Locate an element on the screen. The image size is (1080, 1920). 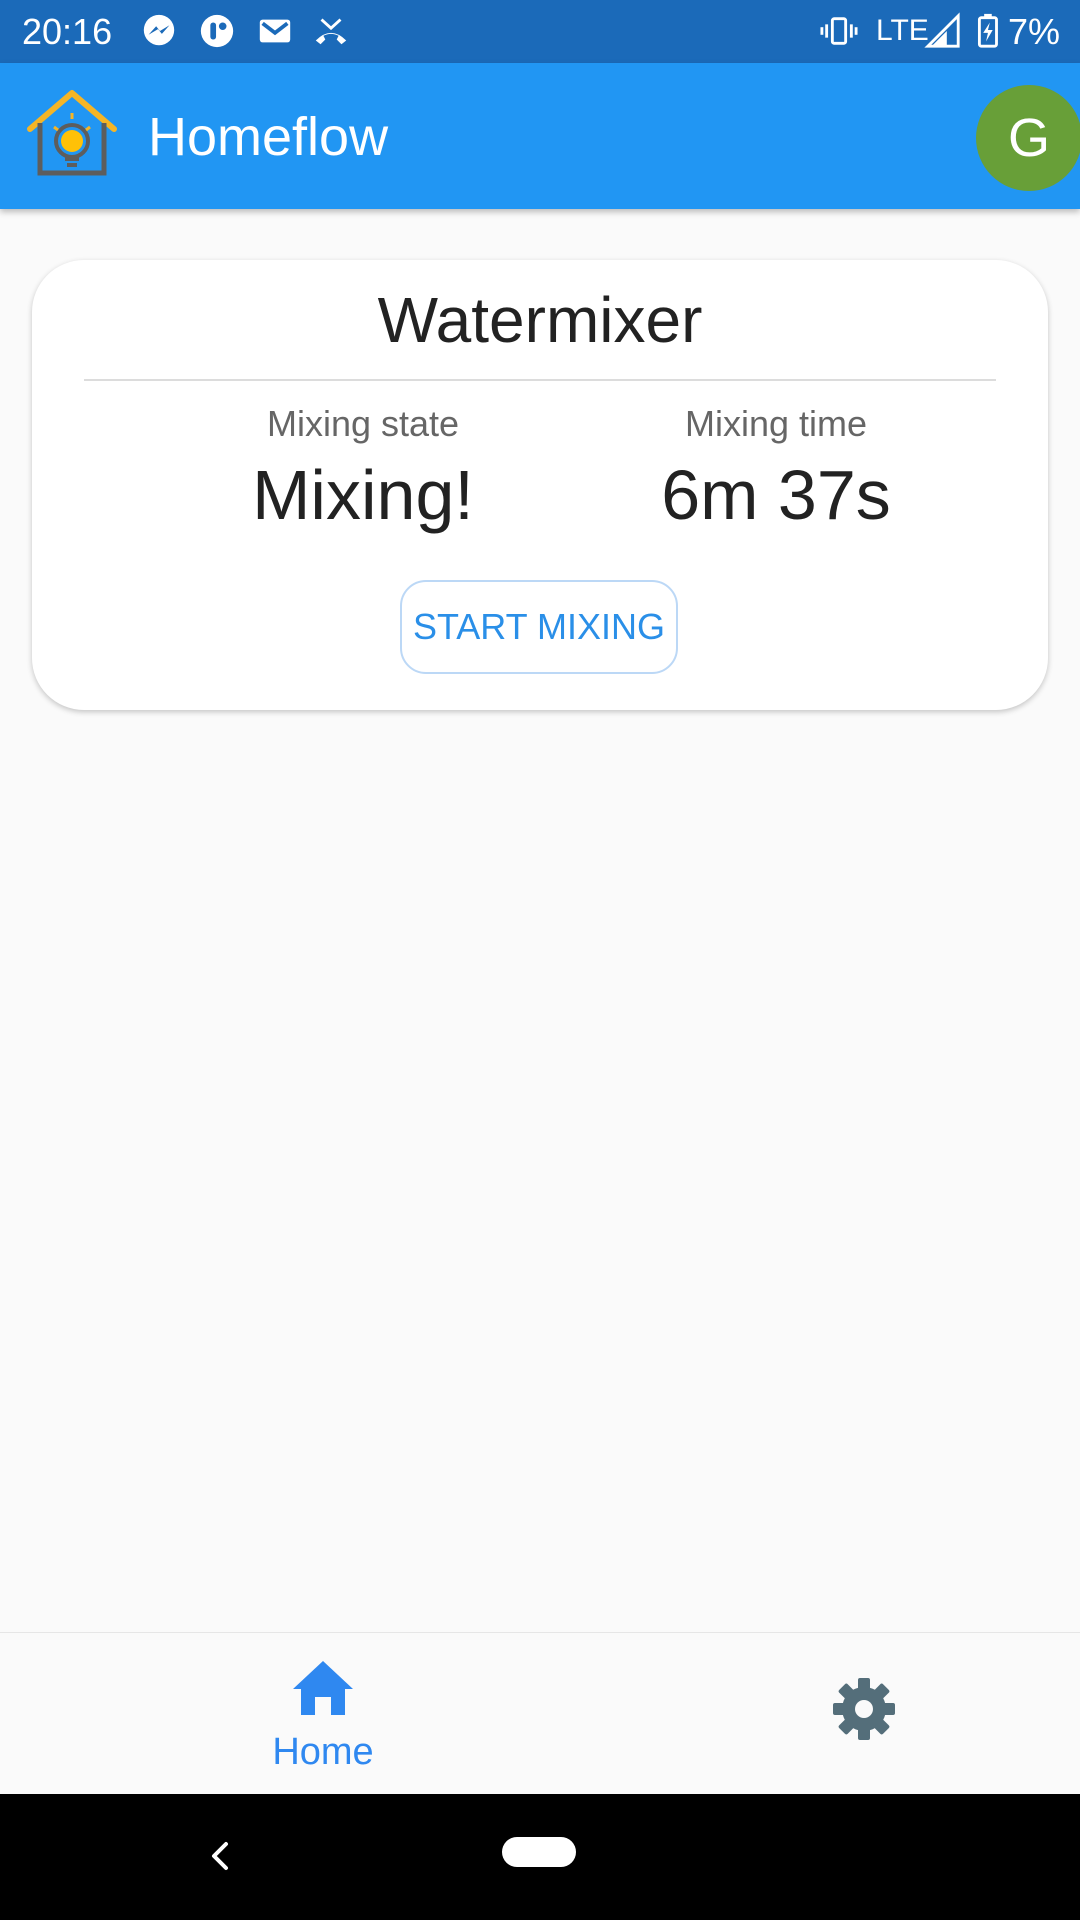
status-bar: 20:16 LTE 7% is located at coordinates (540, 31).